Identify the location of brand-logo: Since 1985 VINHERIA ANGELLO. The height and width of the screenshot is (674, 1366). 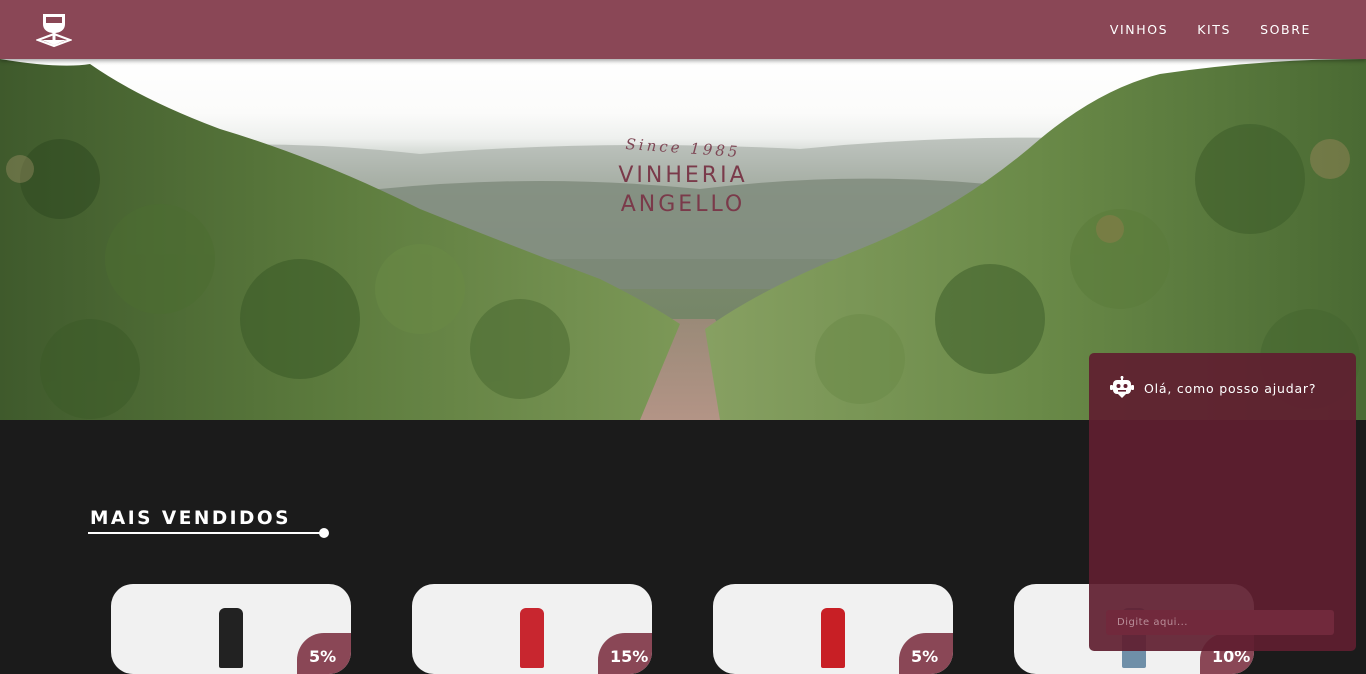
(683, 177).